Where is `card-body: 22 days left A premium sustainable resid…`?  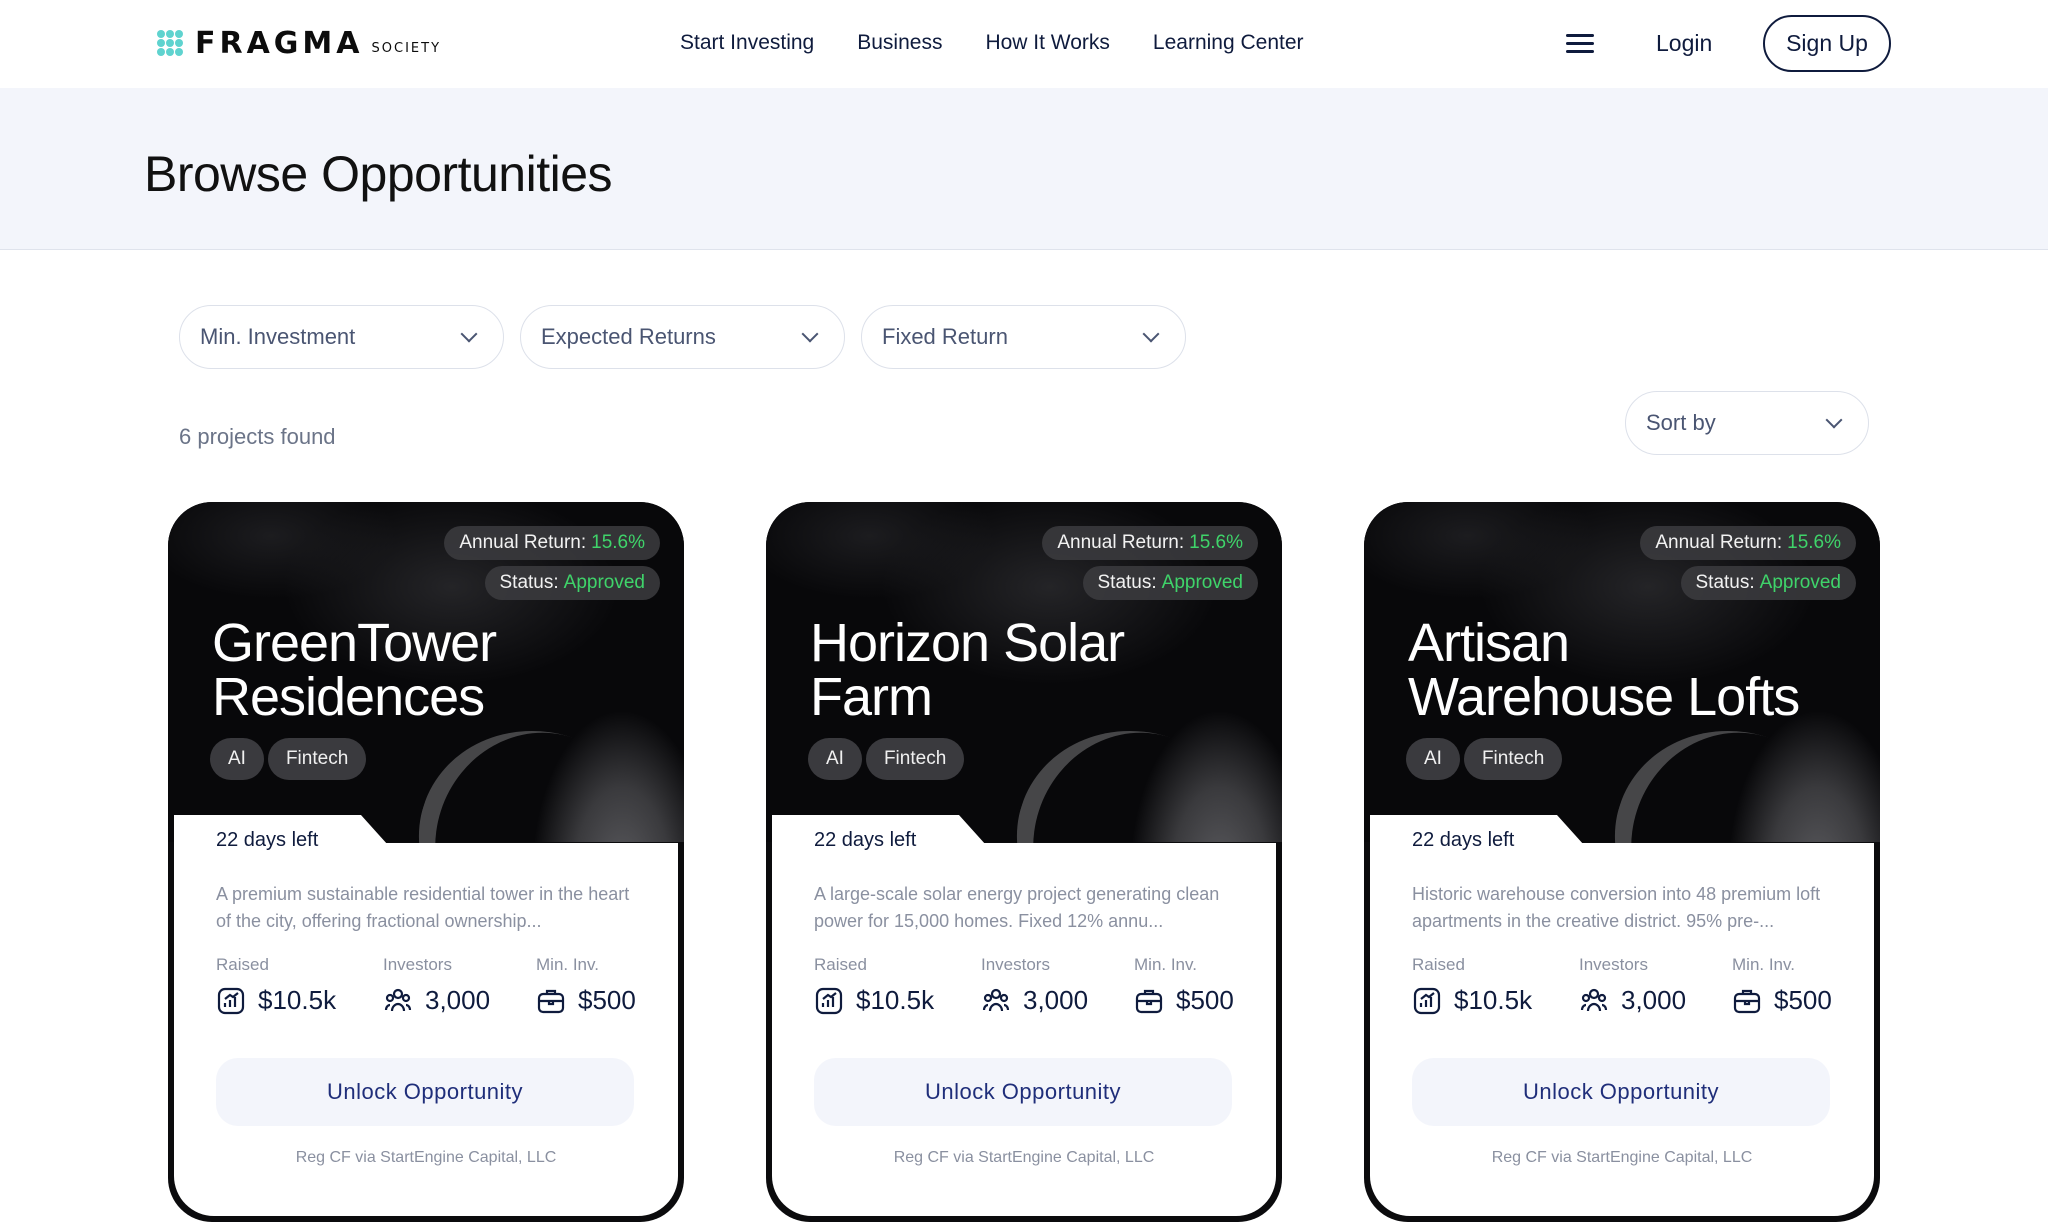 card-body: 22 days left A premium sustainable resid… is located at coordinates (426, 1015).